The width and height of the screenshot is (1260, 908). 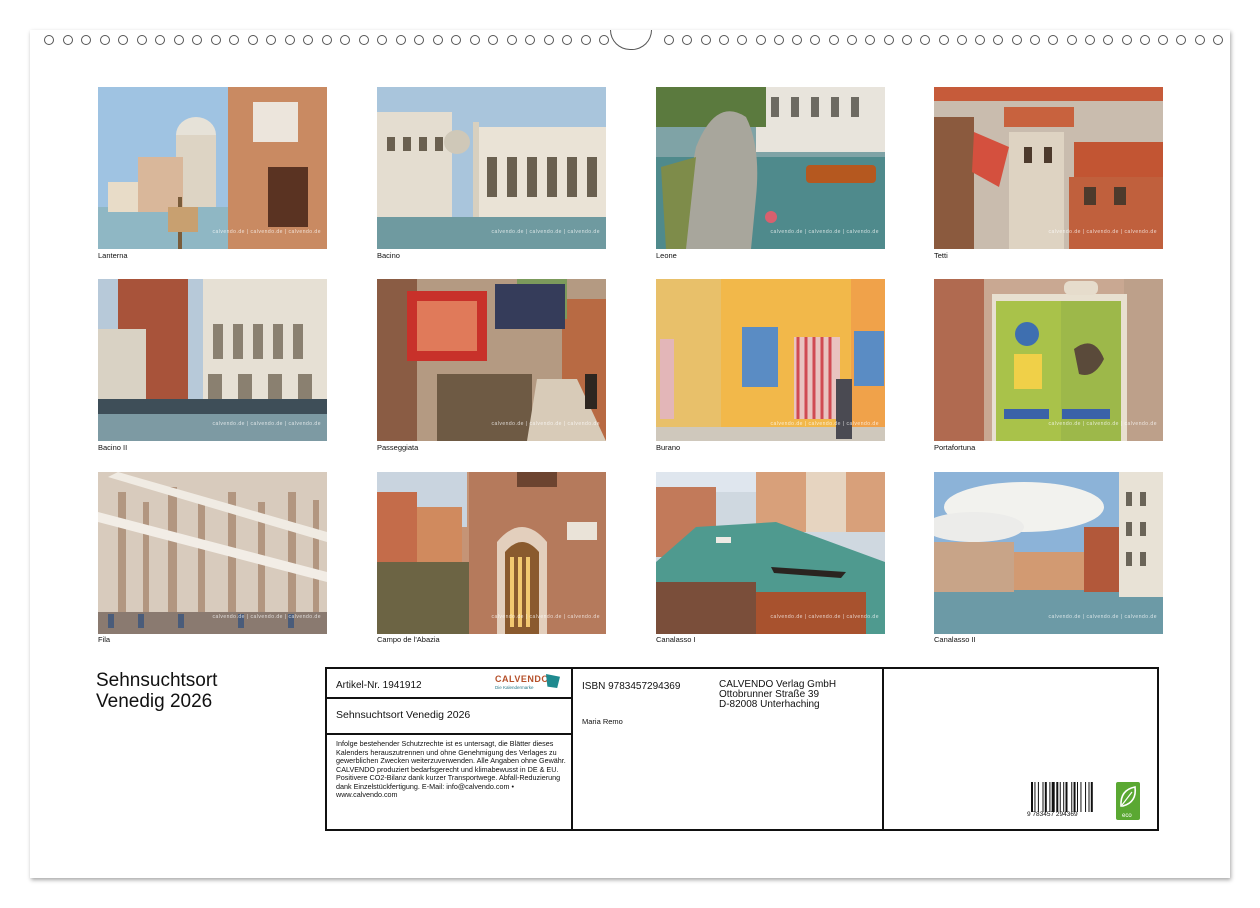 I want to click on photo-bacino: calvendo.de | calvendo.de | calvendo.de, so click(x=491, y=168).